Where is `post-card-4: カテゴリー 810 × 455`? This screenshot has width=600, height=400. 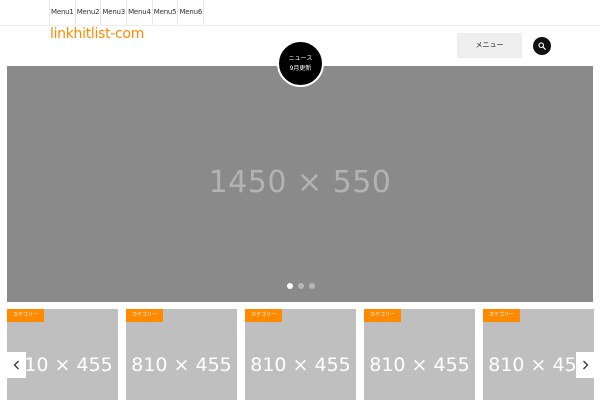
post-card-4: カテゴリー 810 × 455 is located at coordinates (419, 354).